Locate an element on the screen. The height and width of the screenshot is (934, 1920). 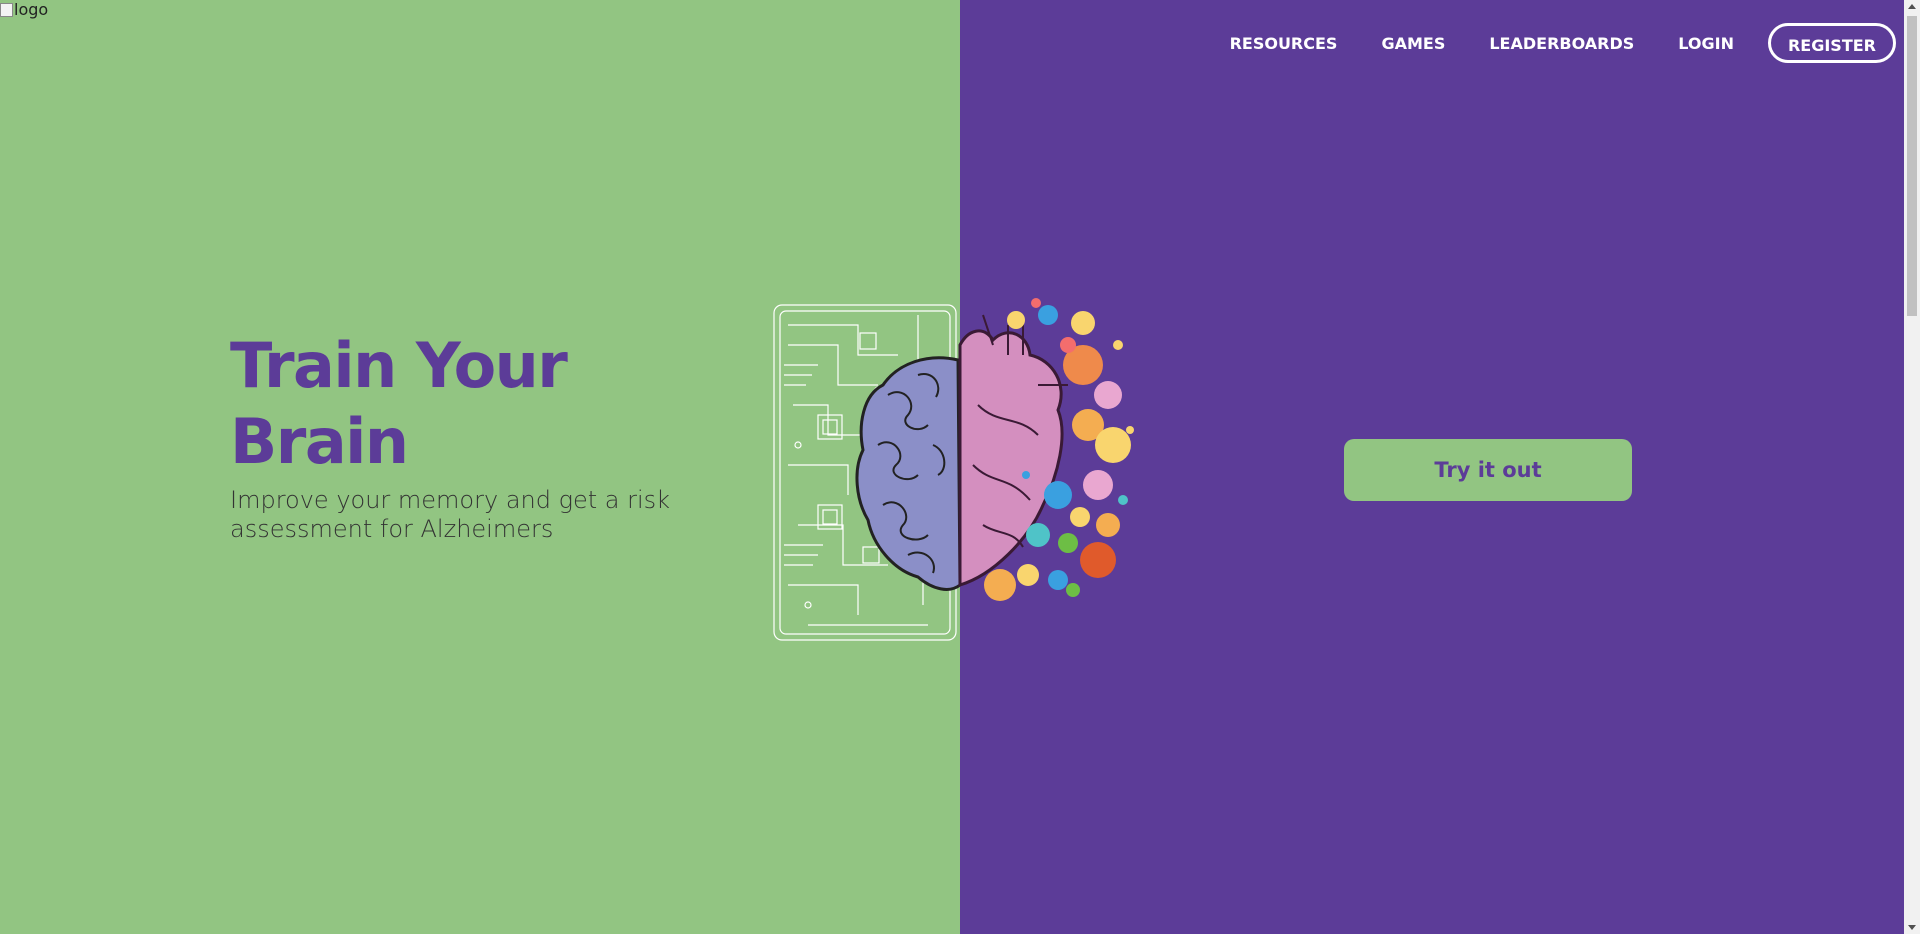
nav-games: GAMES is located at coordinates (1413, 43).